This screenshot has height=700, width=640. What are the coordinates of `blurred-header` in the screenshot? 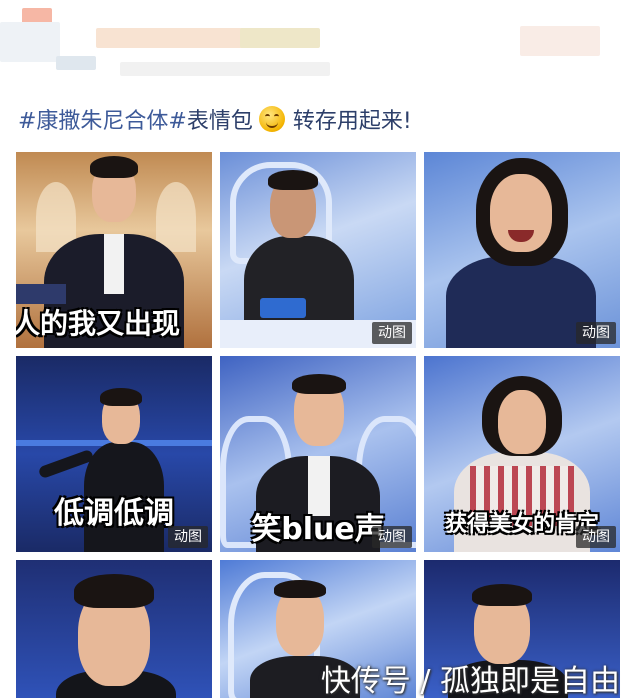 It's located at (320, 46).